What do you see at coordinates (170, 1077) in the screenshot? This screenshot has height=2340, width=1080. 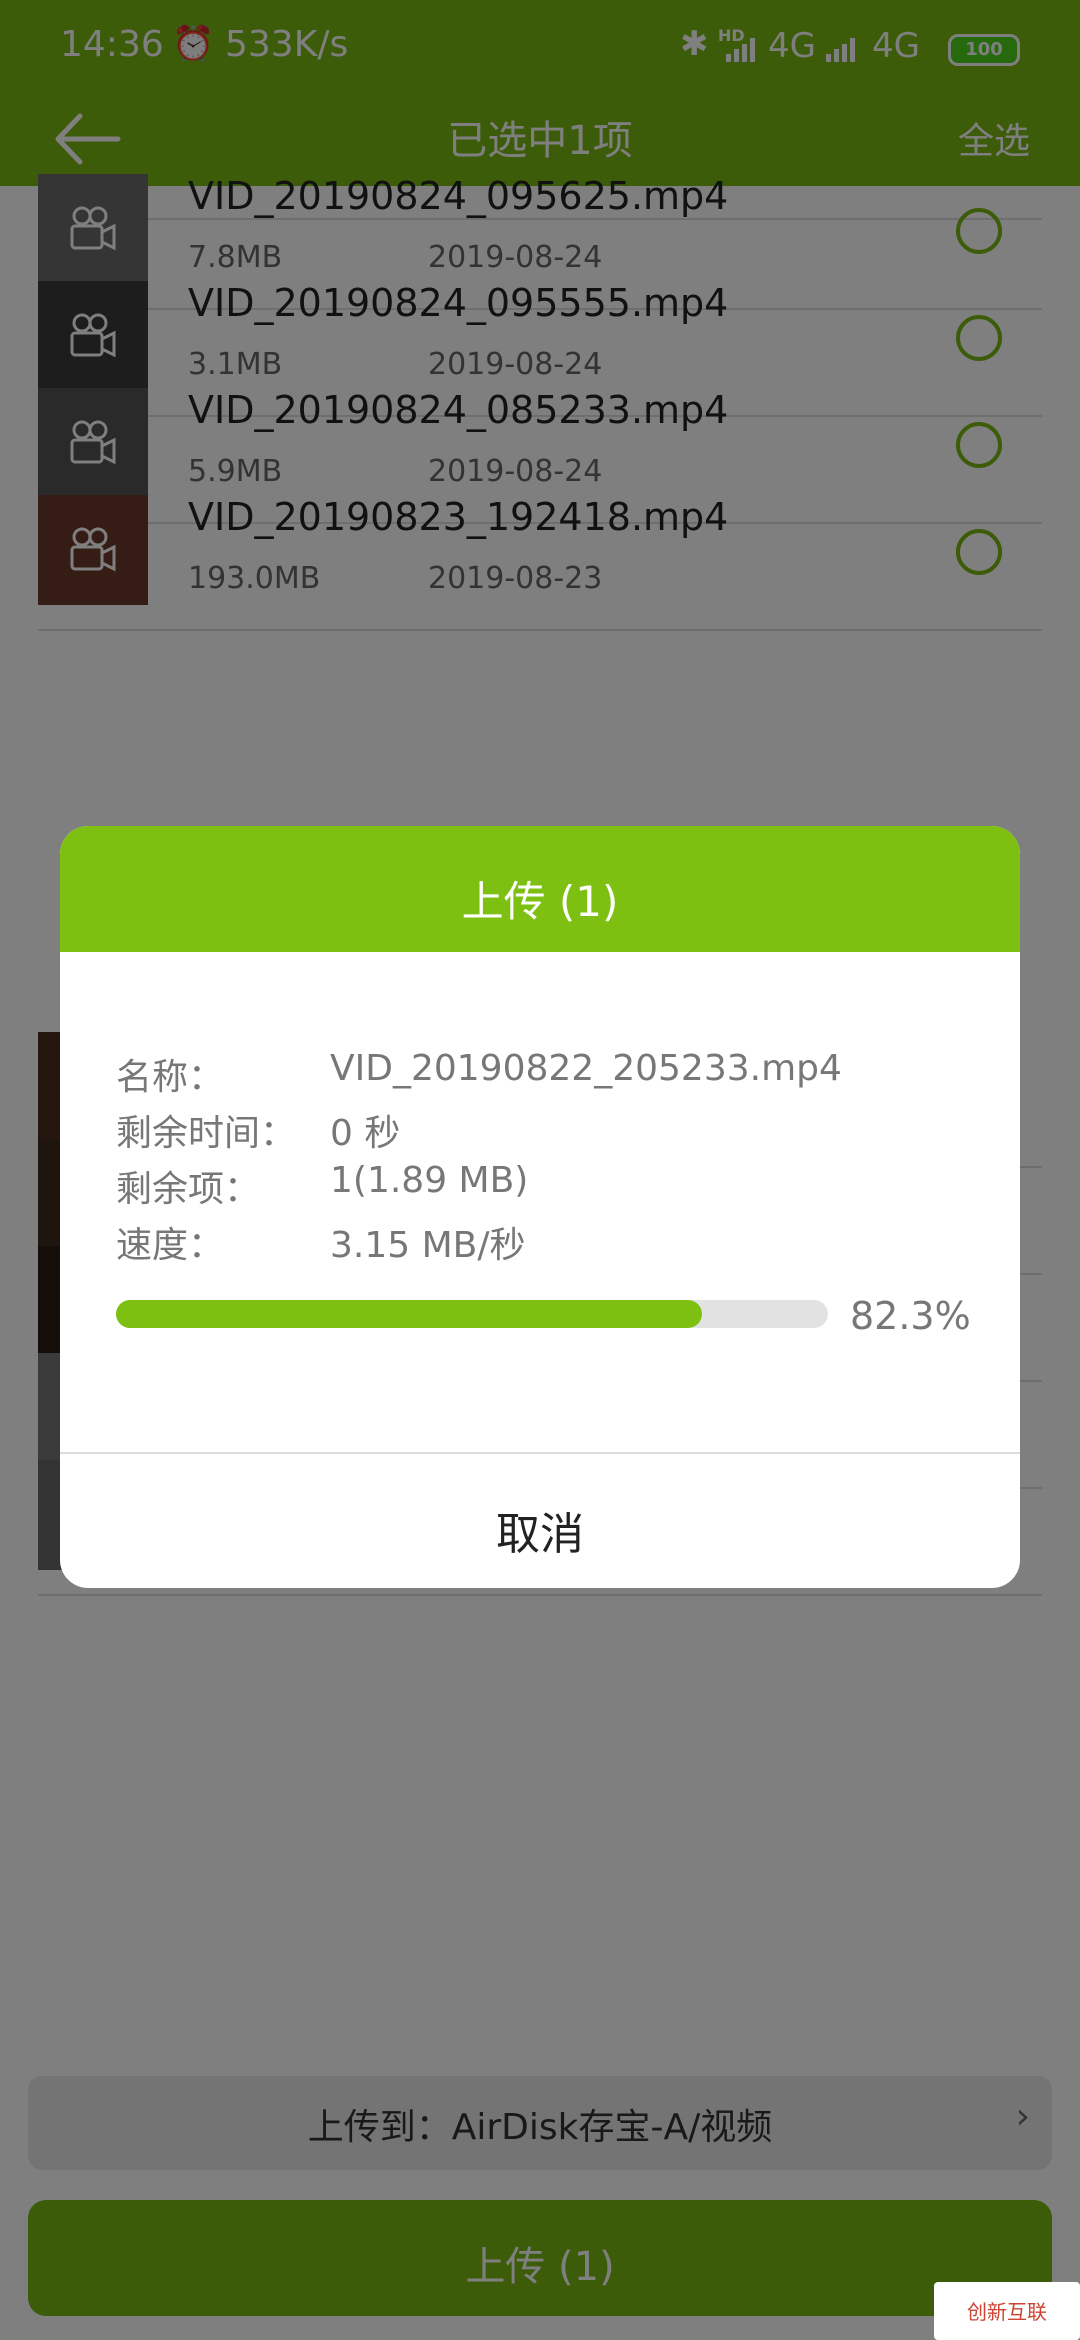 I see `name-label: 名称：` at bounding box center [170, 1077].